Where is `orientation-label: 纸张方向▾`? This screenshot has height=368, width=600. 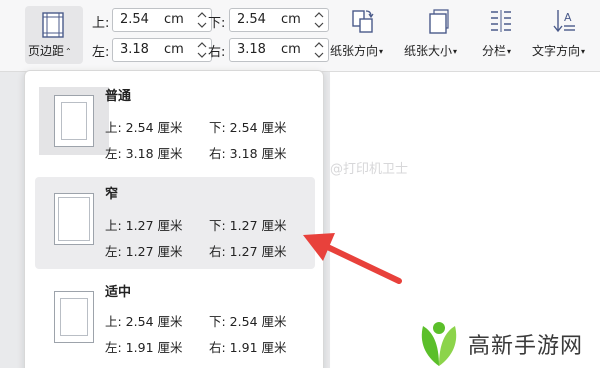
orientation-label: 纸张方向▾ is located at coordinates (357, 51).